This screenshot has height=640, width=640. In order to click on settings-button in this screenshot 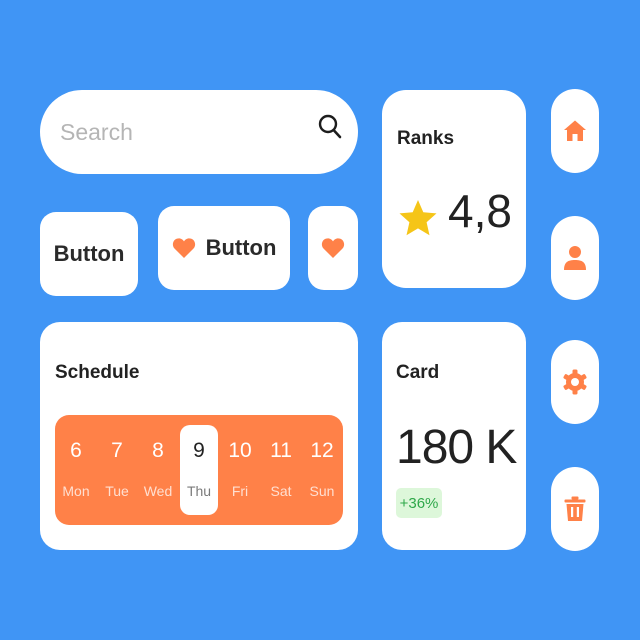, I will do `click(575, 382)`.